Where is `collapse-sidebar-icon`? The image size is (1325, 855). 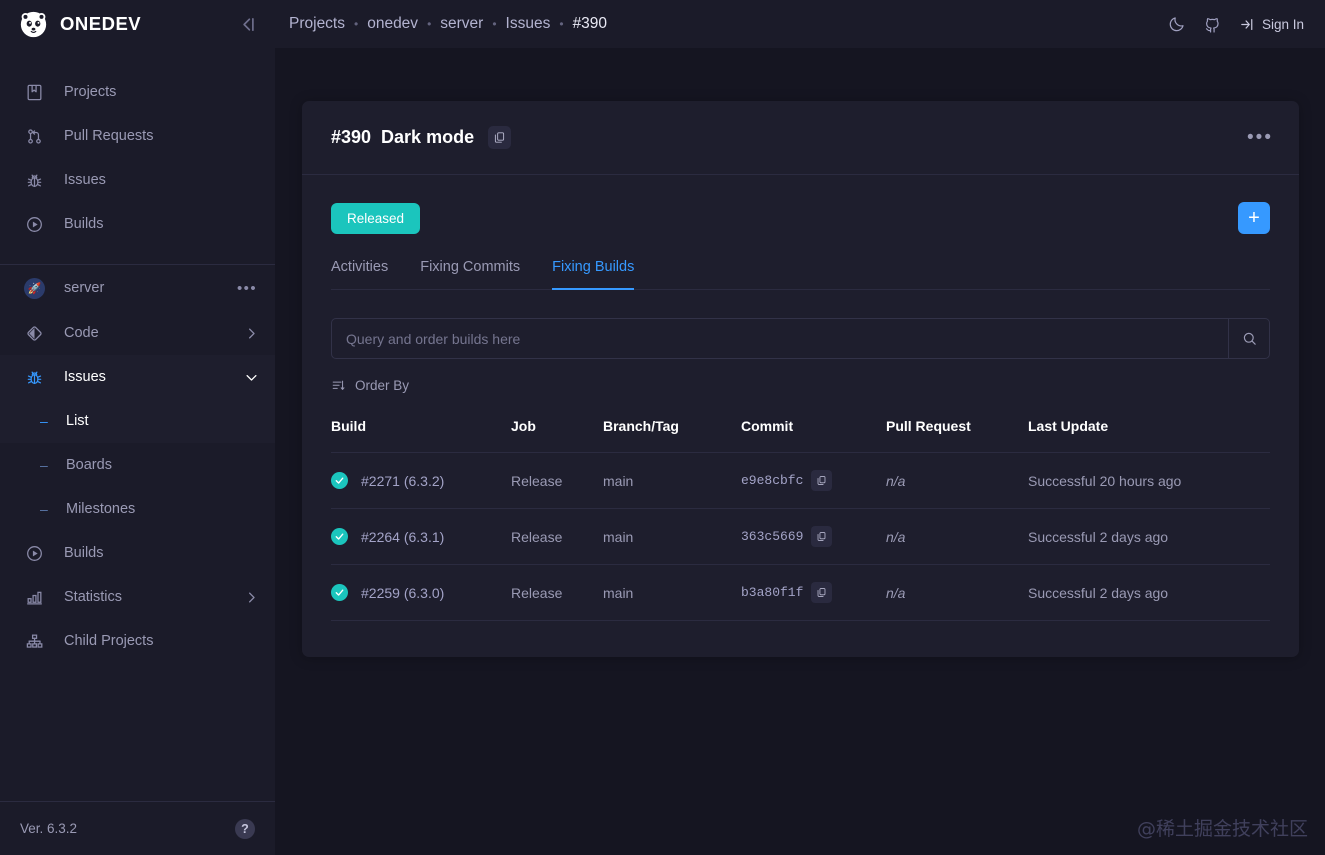
collapse-sidebar-icon is located at coordinates (248, 24).